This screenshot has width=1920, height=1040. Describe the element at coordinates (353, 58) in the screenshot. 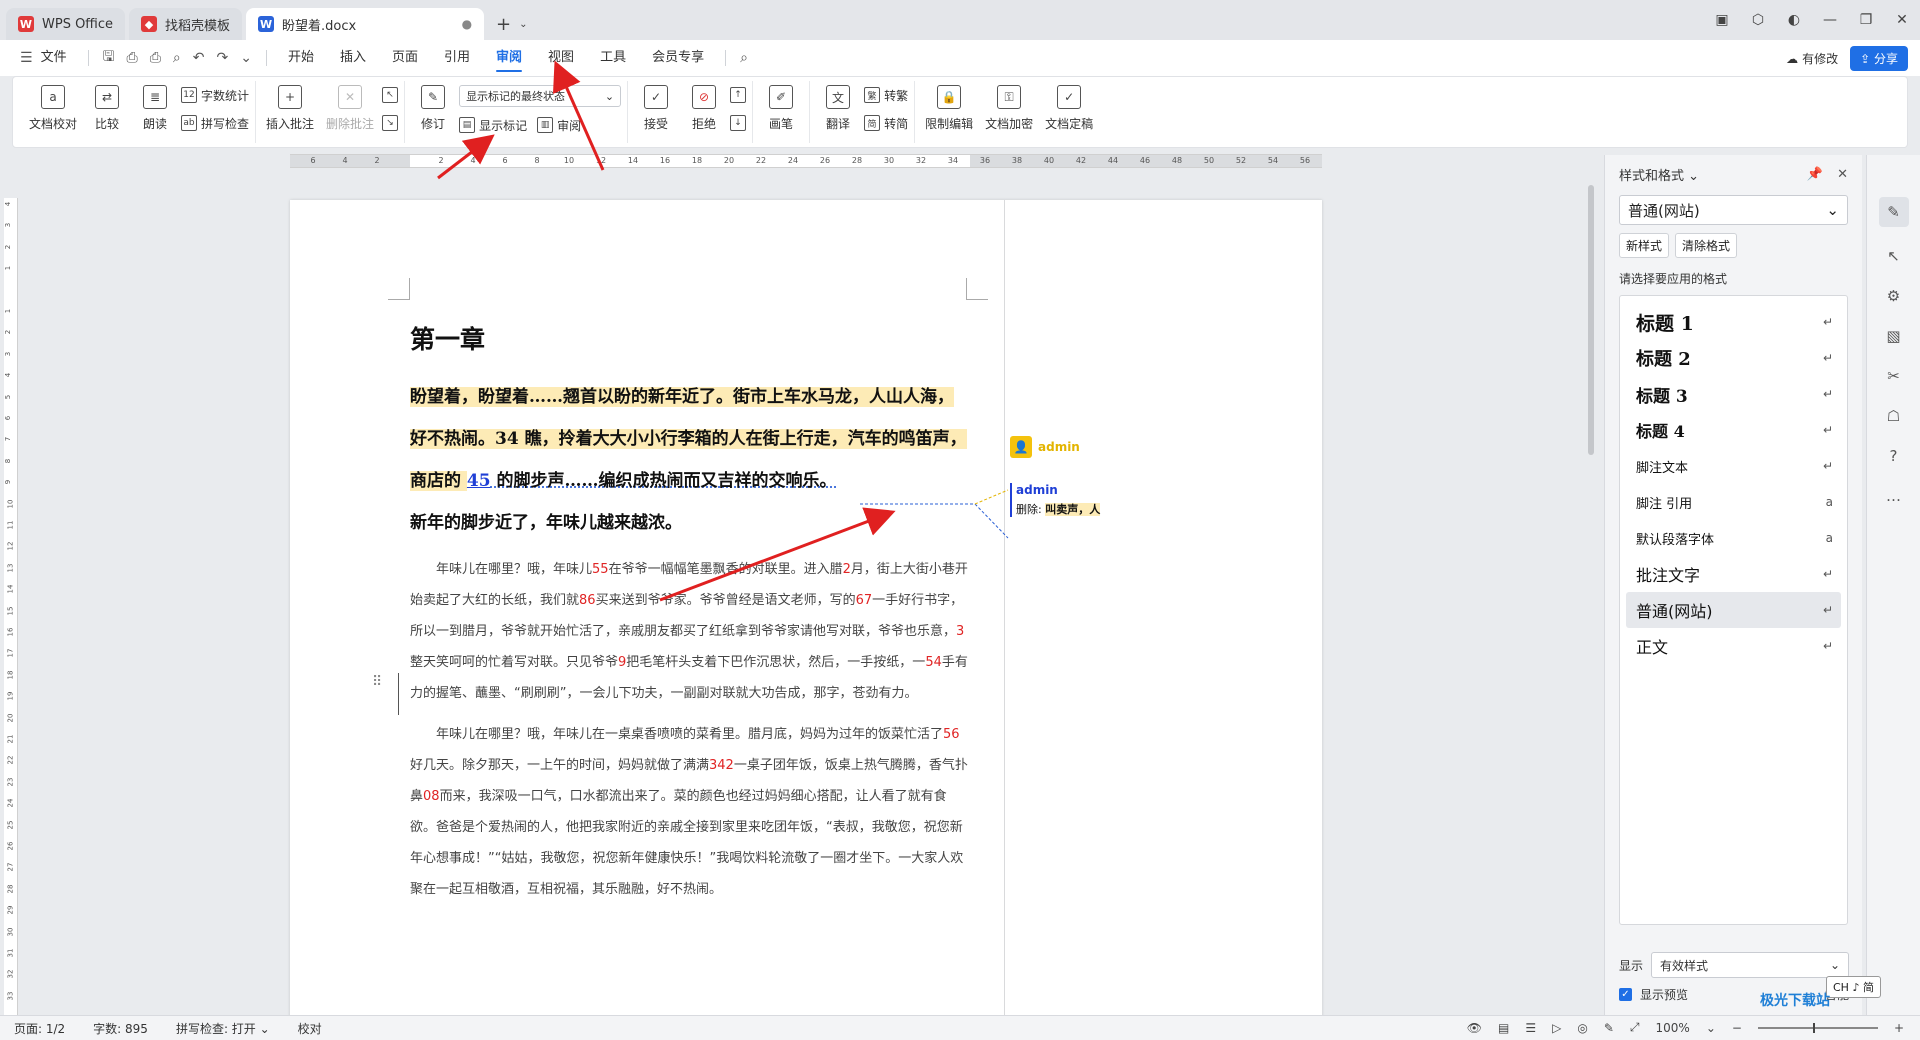

I see `menu-insert: 插入` at that location.